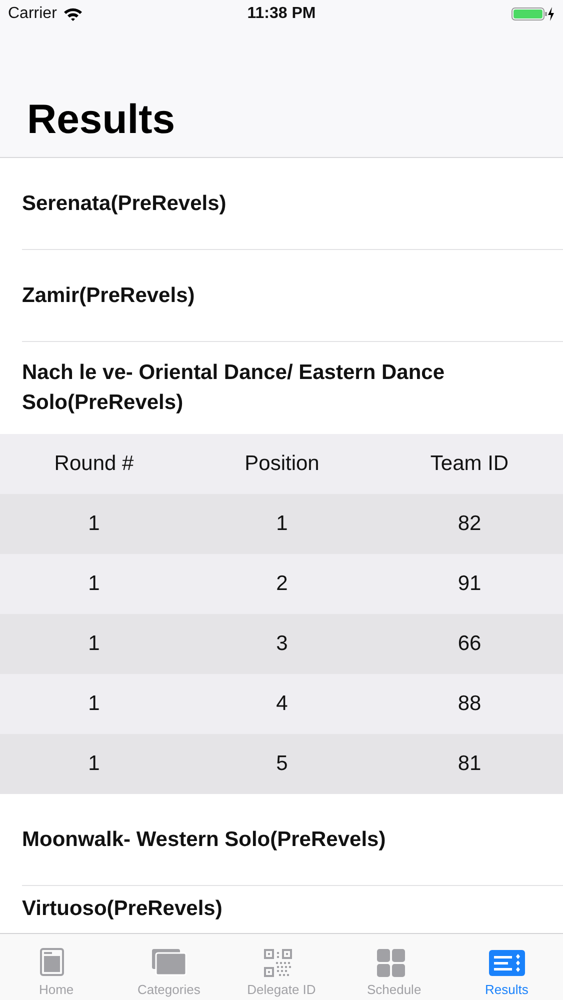  Describe the element at coordinates (204, 839) in the screenshot. I see `event-title: Moonwalk- Western Solo(PreRevels)` at that location.